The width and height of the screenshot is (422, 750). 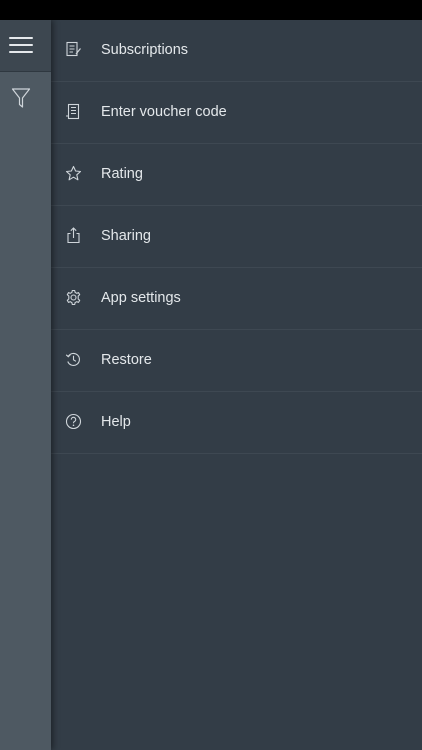 What do you see at coordinates (73, 297) in the screenshot?
I see `gear-icon` at bounding box center [73, 297].